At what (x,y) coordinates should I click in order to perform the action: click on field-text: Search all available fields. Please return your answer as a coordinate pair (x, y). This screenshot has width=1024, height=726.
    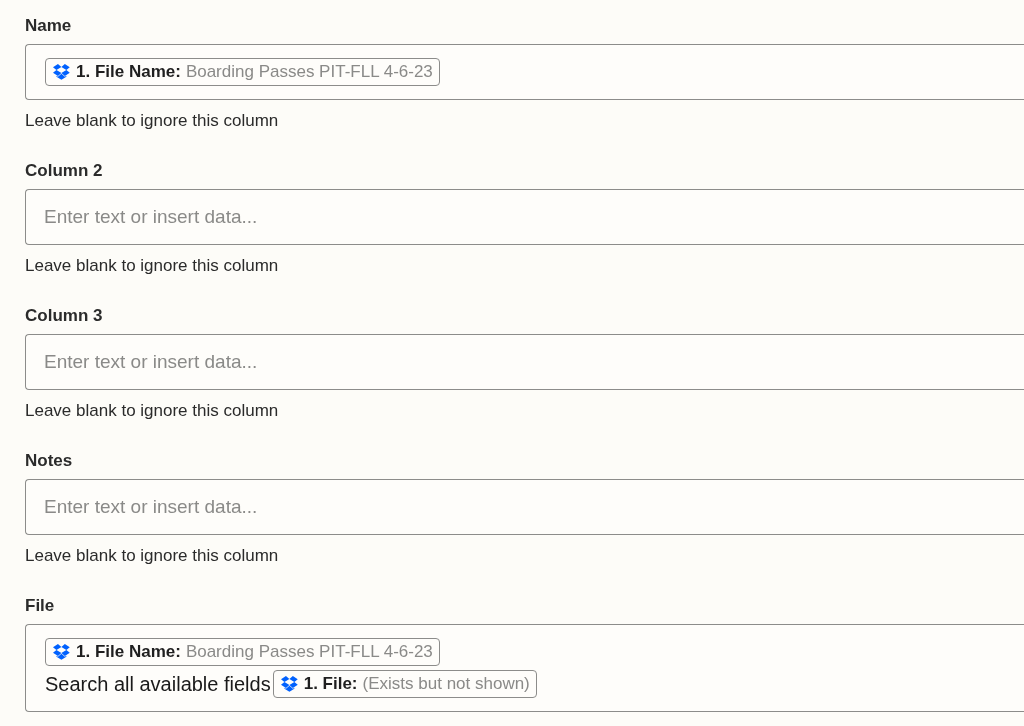
    Looking at the image, I should click on (158, 684).